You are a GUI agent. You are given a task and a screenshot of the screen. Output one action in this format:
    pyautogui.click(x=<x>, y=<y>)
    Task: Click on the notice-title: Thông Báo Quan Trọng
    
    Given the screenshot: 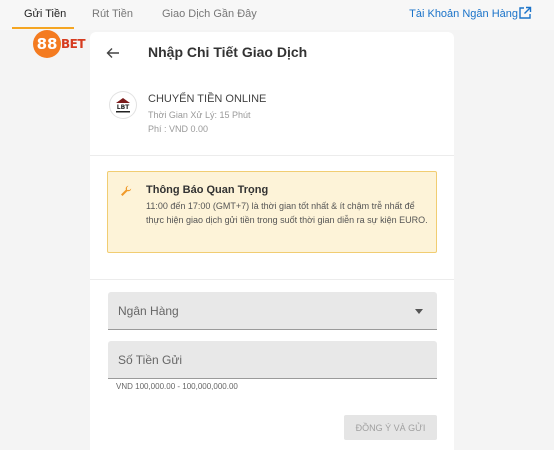 What is the action you would take?
    pyautogui.click(x=207, y=190)
    